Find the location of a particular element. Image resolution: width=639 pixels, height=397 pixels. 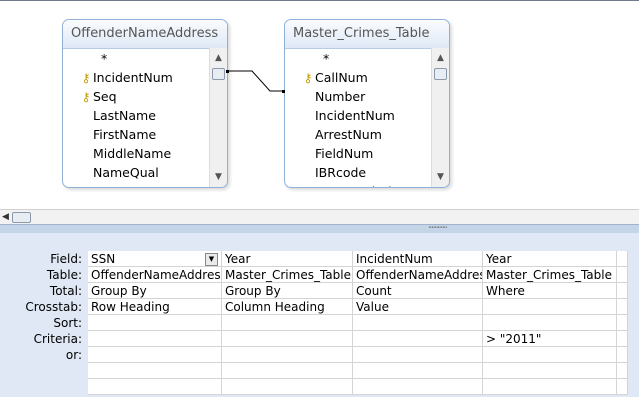

grid-cell: Column Heading is located at coordinates (287, 307).